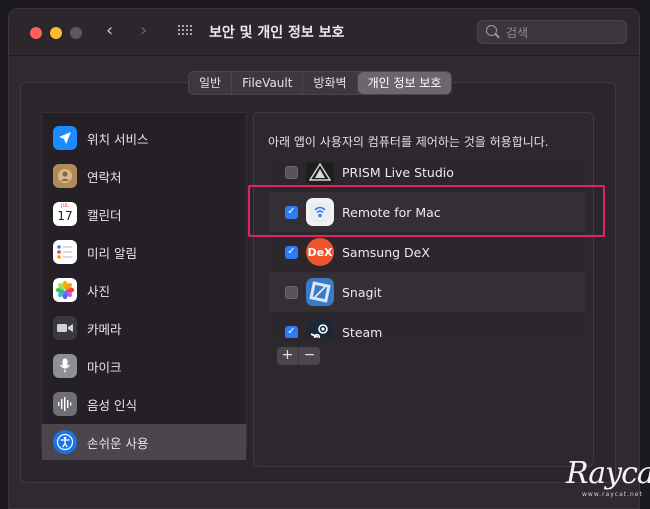 This screenshot has height=509, width=650. I want to click on sidebar-item-label: 음성 인식, so click(112, 405).